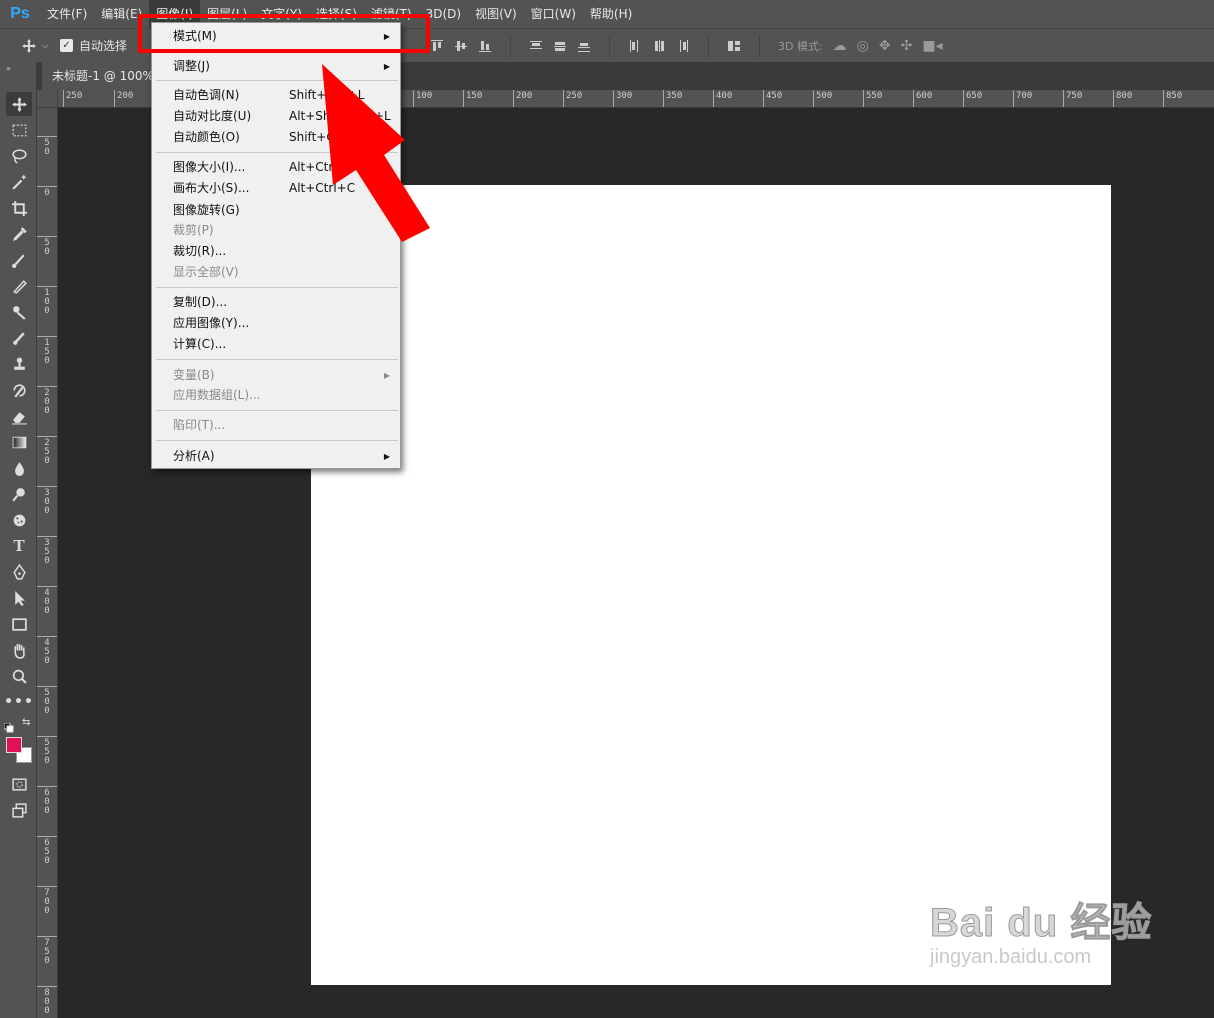  I want to click on rectangle-tool-icon, so click(19, 624).